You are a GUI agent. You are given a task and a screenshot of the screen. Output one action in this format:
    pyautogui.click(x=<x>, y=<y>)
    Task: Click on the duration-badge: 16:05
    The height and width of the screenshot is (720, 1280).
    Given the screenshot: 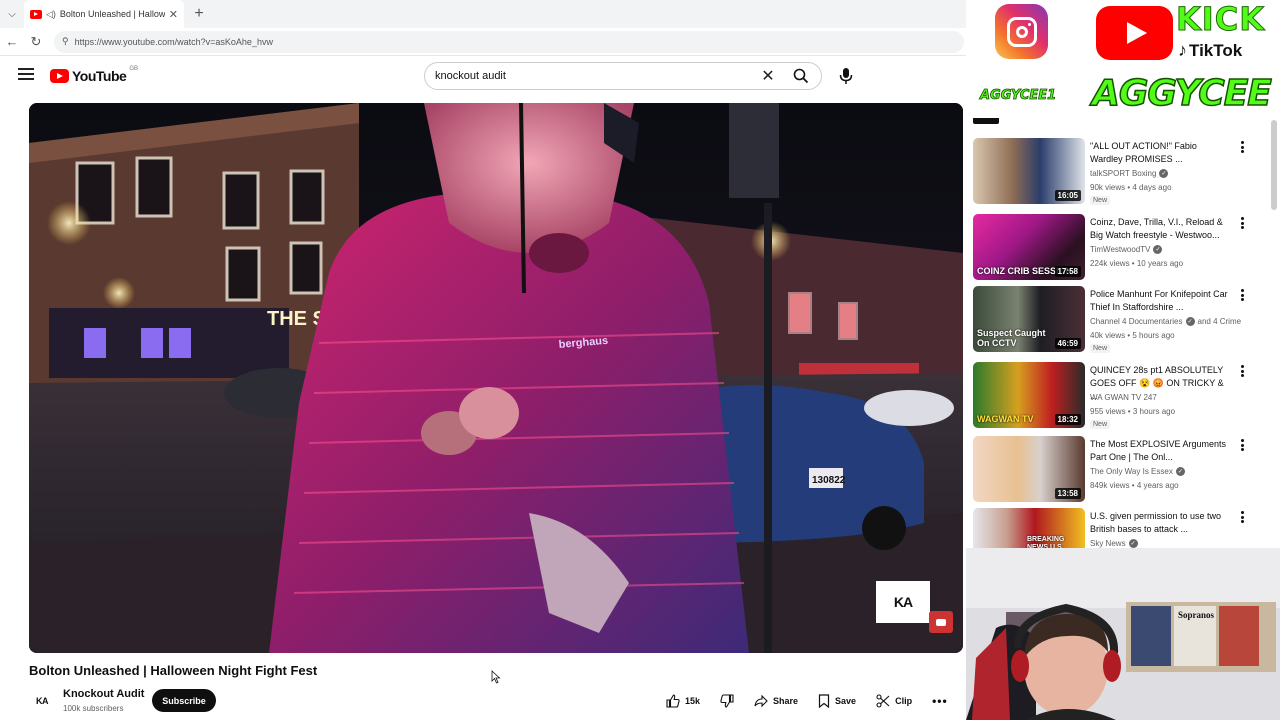 What is the action you would take?
    pyautogui.click(x=1067, y=195)
    